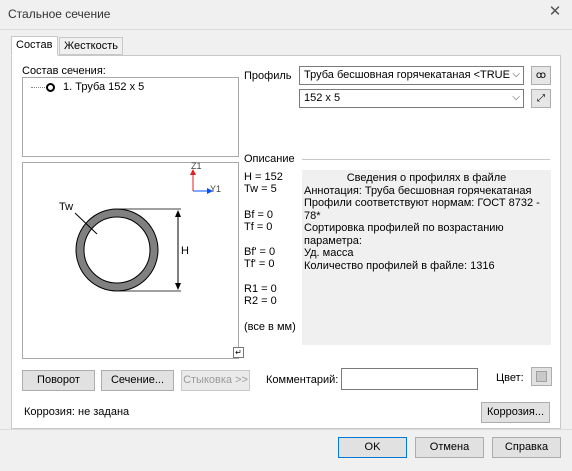  I want to click on footer-separator, so click(286, 429).